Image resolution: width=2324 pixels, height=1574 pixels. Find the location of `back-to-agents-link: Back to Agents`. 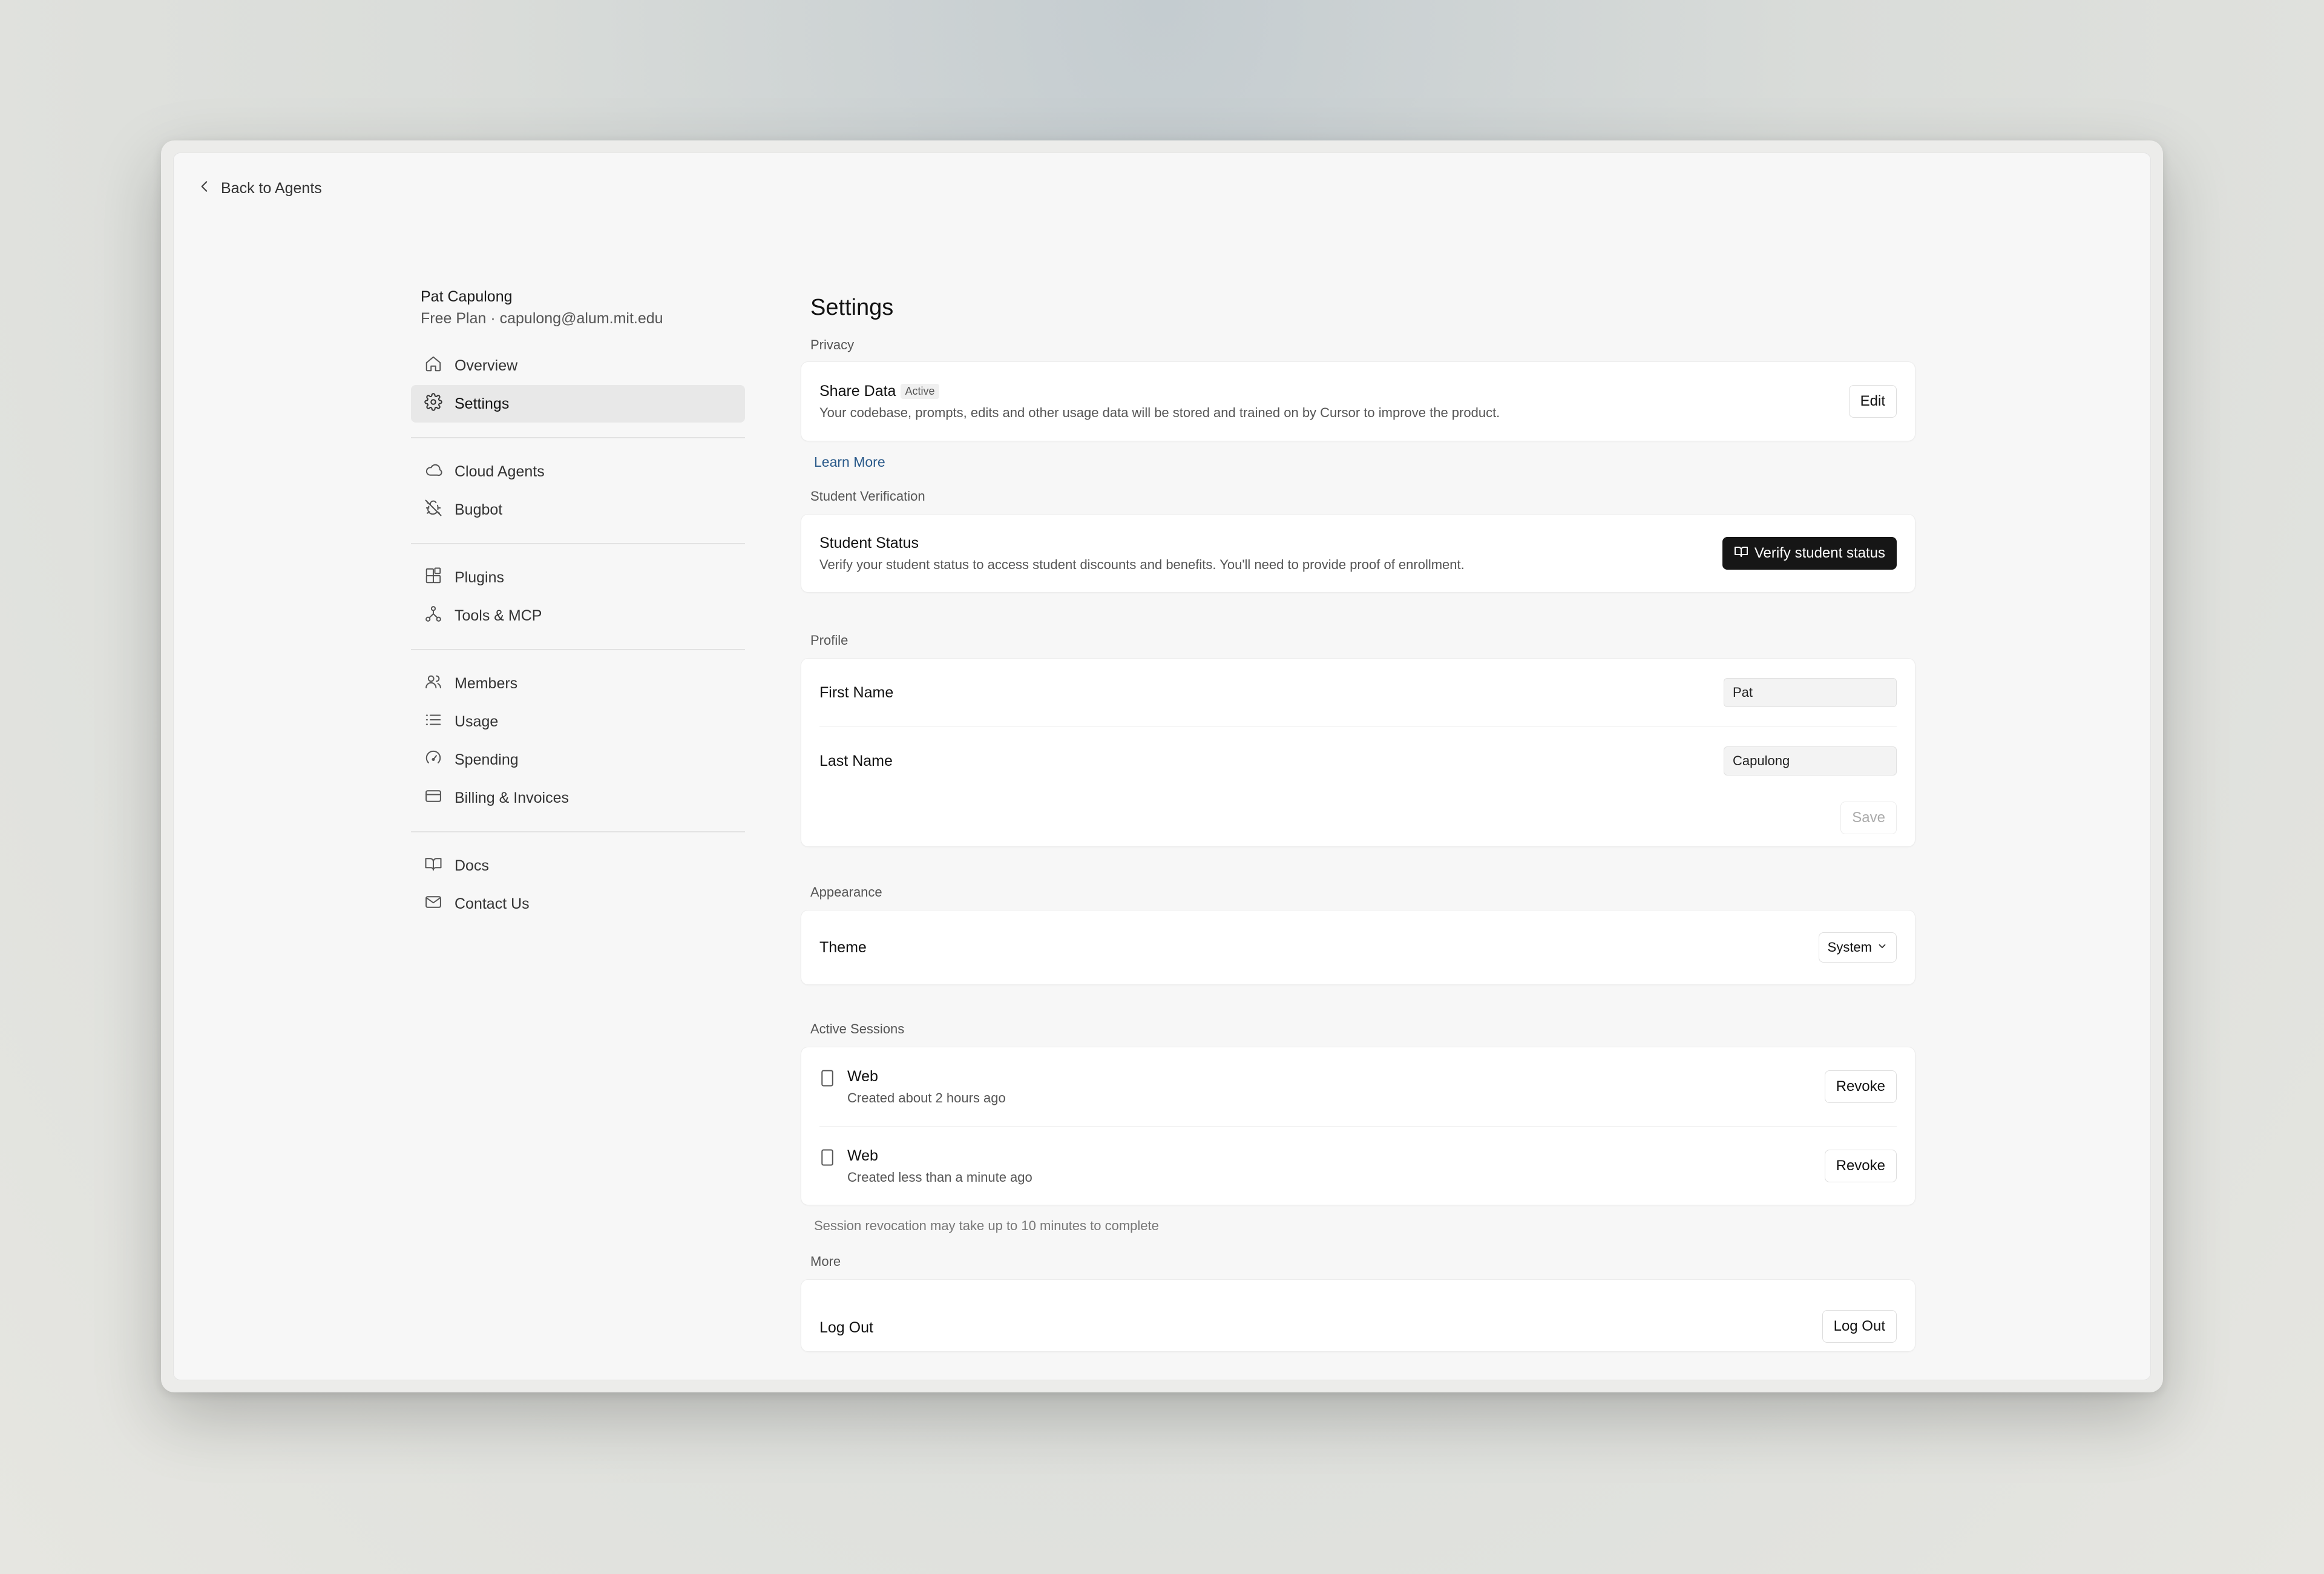

back-to-agents-link: Back to Agents is located at coordinates (259, 189).